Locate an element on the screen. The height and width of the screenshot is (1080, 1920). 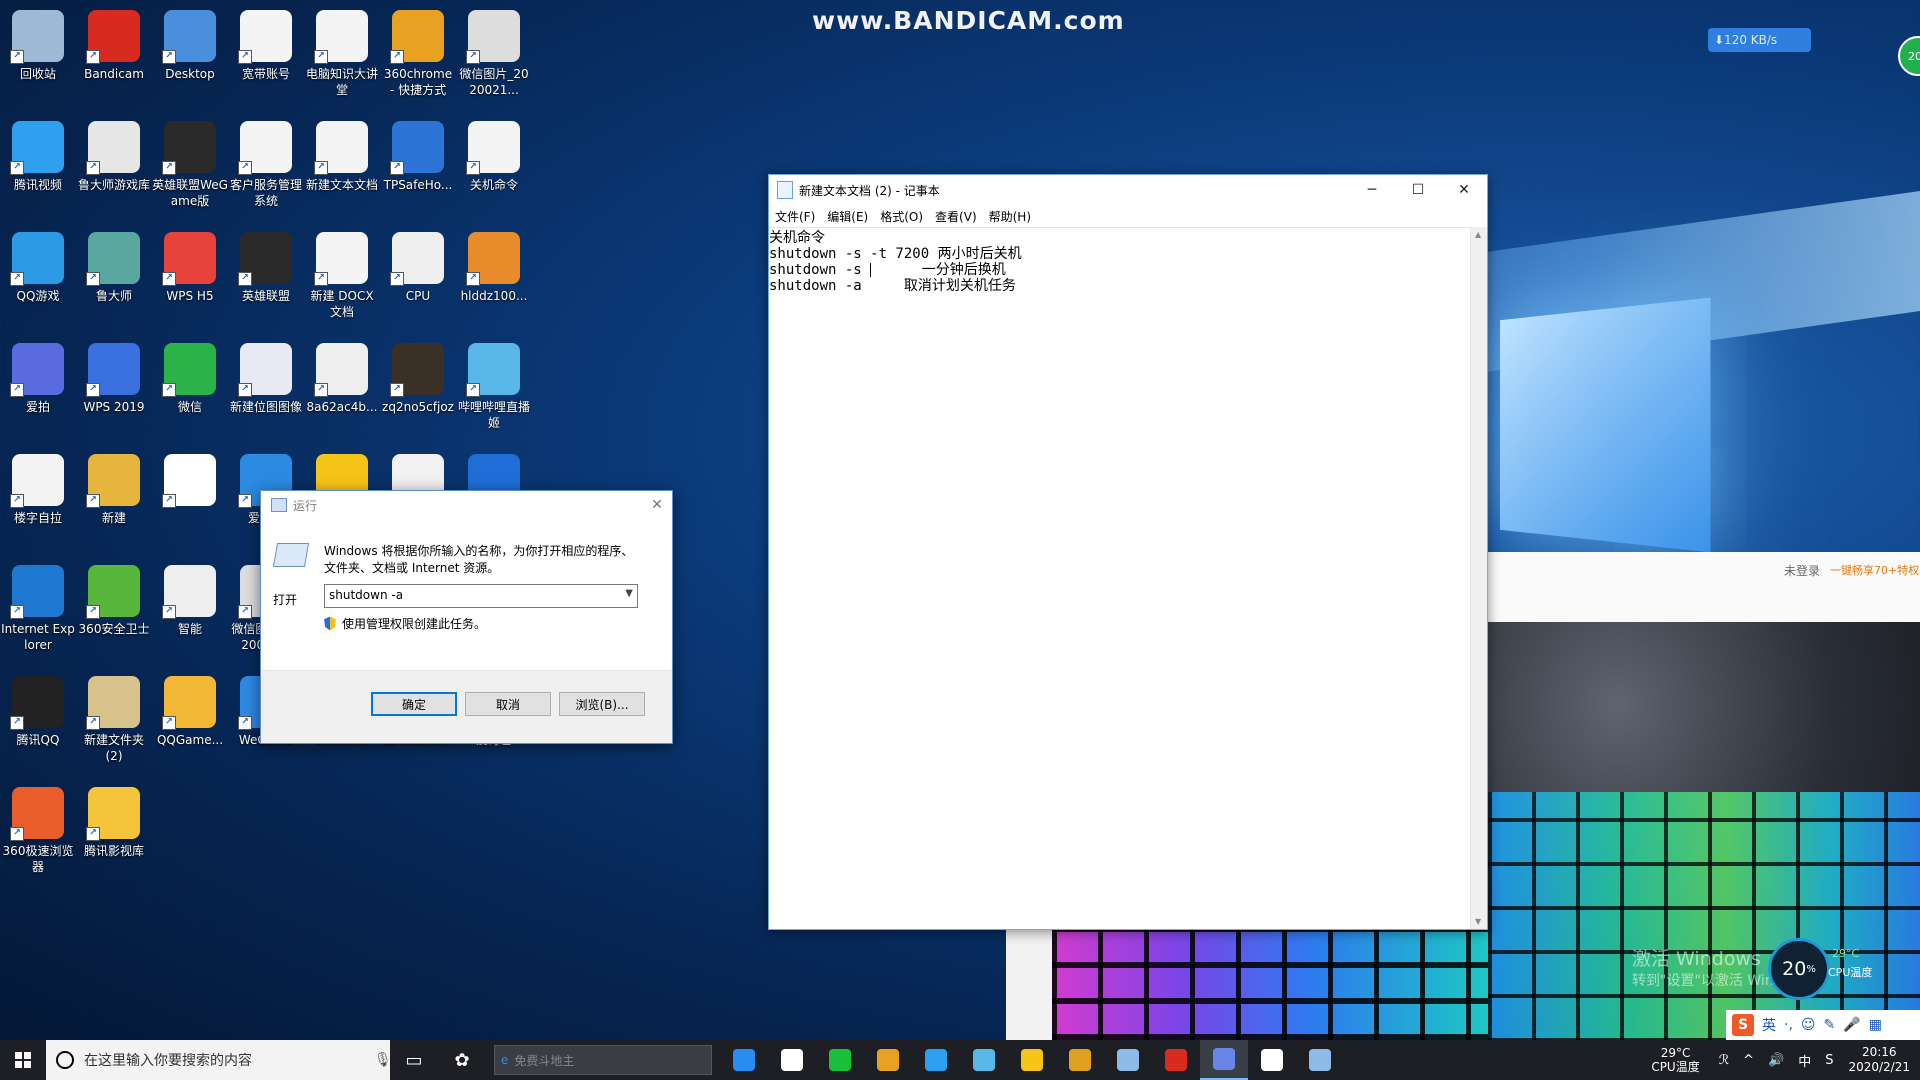
menu-help: 帮助(H) is located at coordinates (1010, 216).